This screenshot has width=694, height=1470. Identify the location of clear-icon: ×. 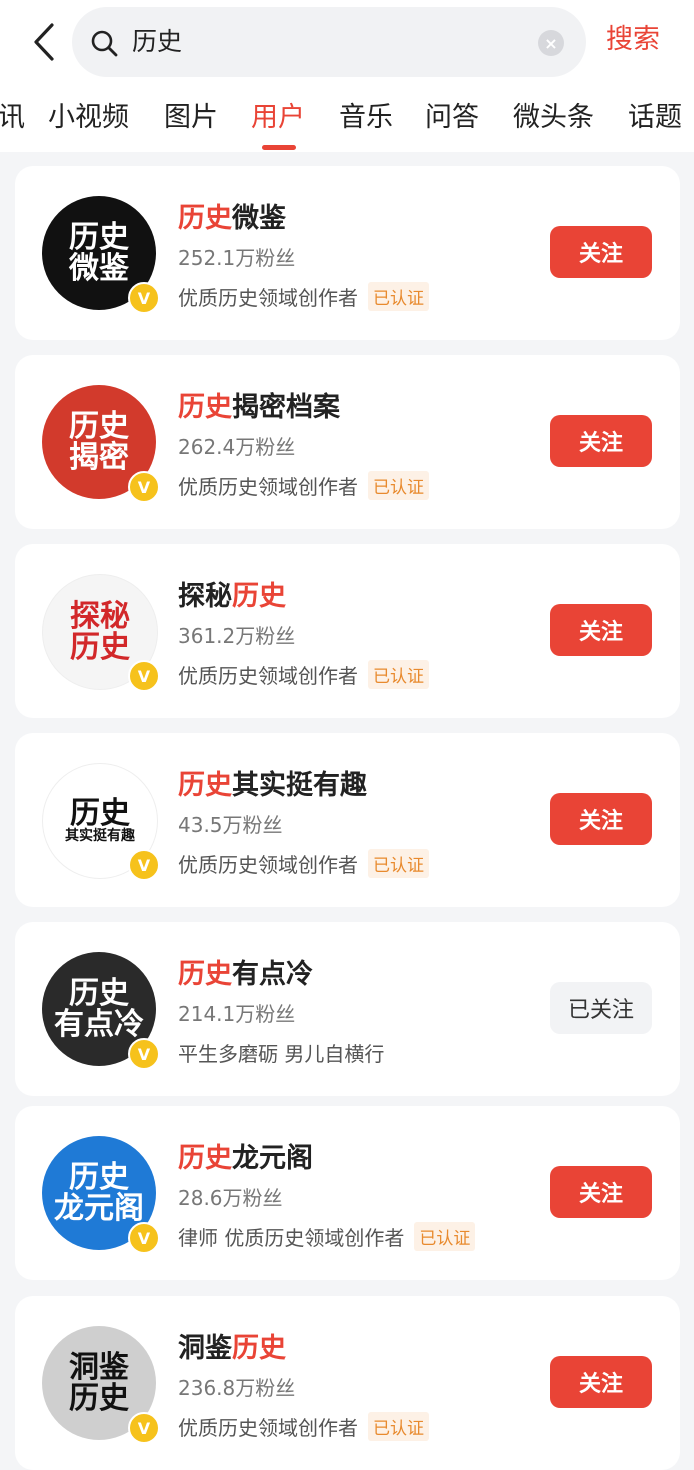
(551, 43).